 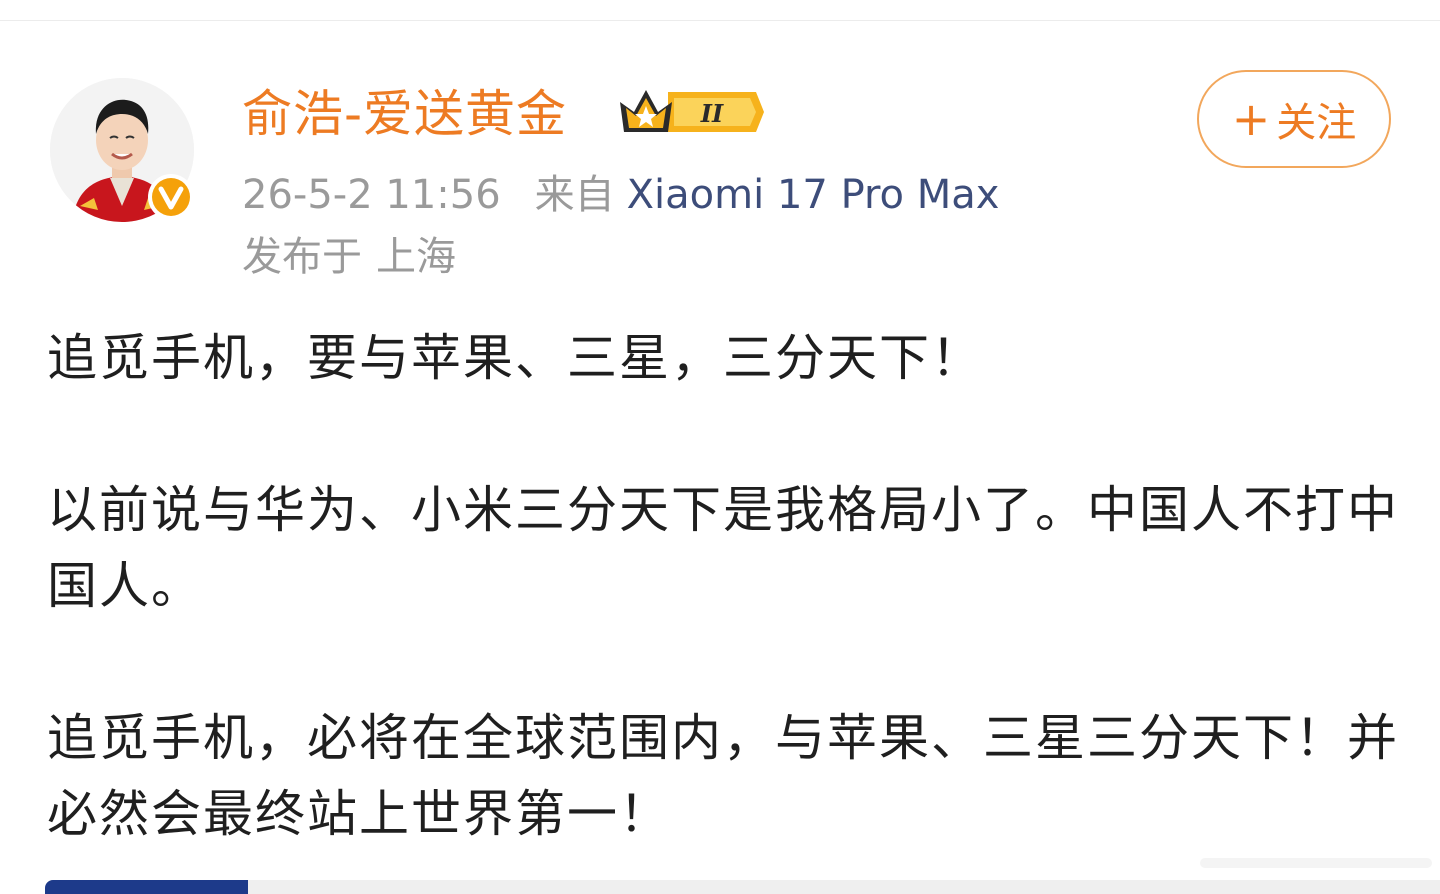 What do you see at coordinates (171, 197) in the screenshot?
I see `verified-v-icon` at bounding box center [171, 197].